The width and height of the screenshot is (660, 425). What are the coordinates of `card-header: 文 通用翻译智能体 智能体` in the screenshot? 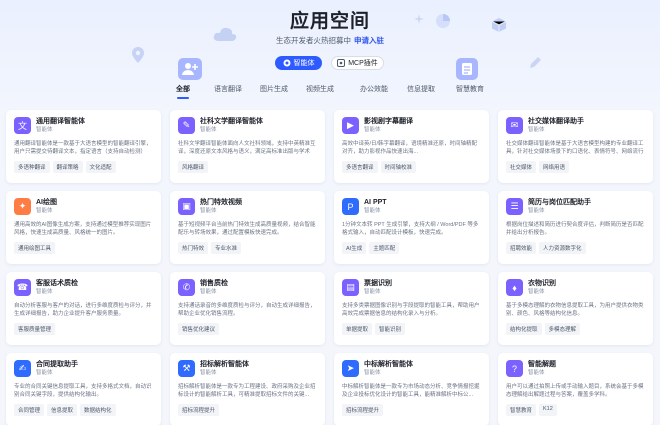 It's located at (83, 126).